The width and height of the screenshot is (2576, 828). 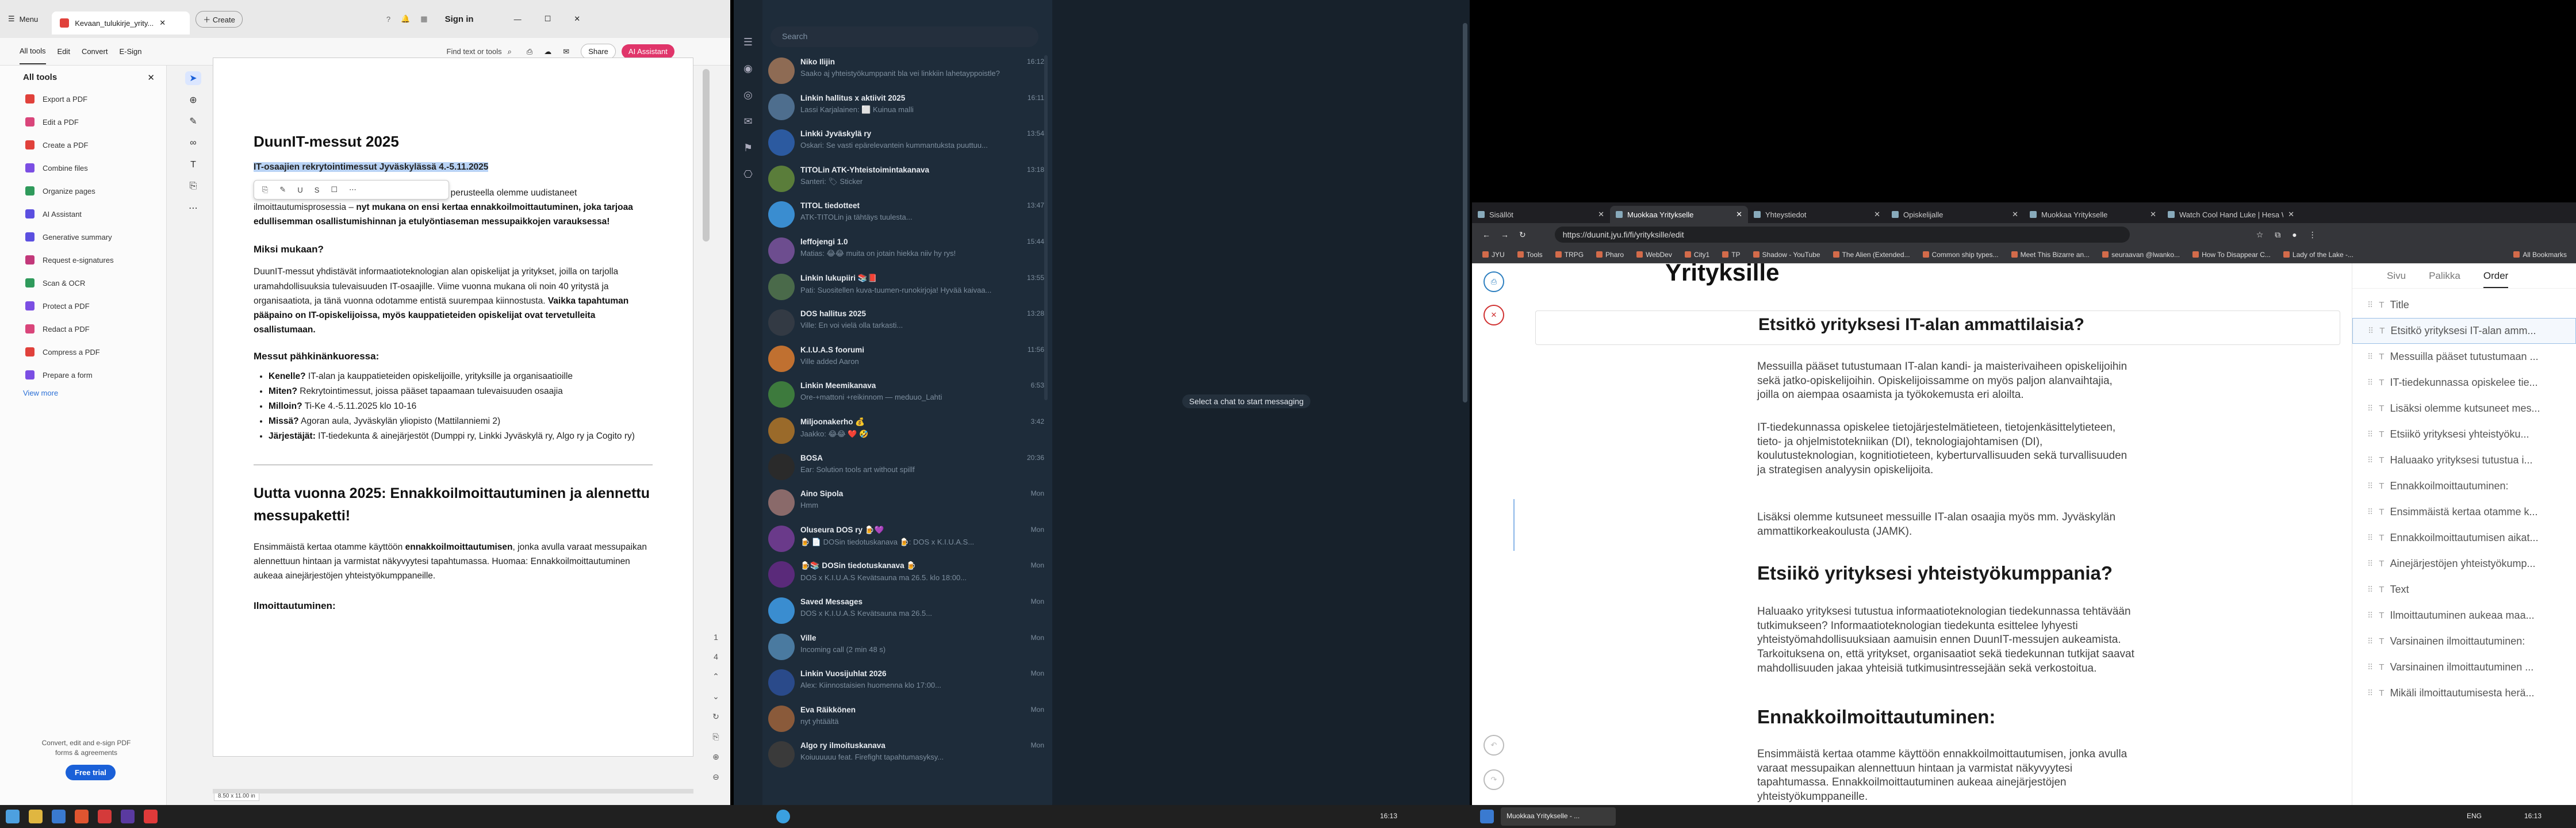 I want to click on star-icon: ☆, so click(x=2260, y=235).